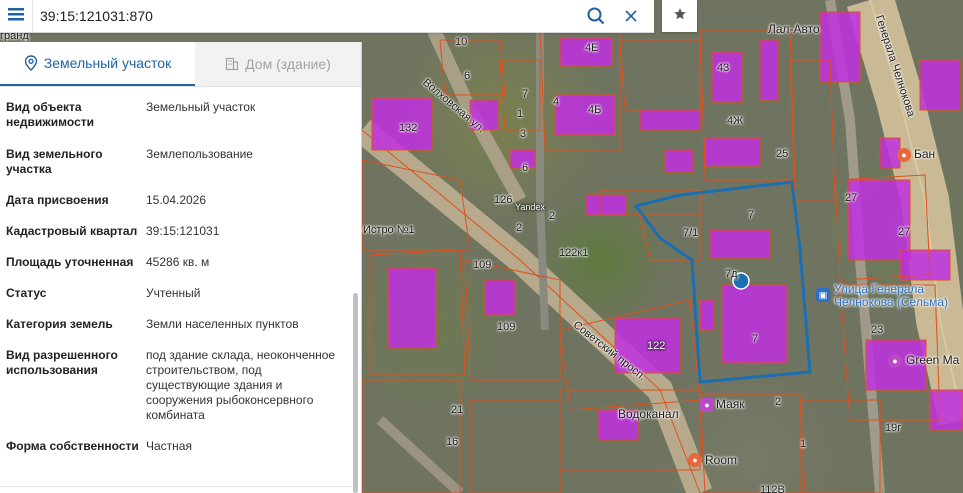 This screenshot has width=963, height=493. What do you see at coordinates (222, 324) in the screenshot?
I see `detail-value: Земли населенных пунктов` at bounding box center [222, 324].